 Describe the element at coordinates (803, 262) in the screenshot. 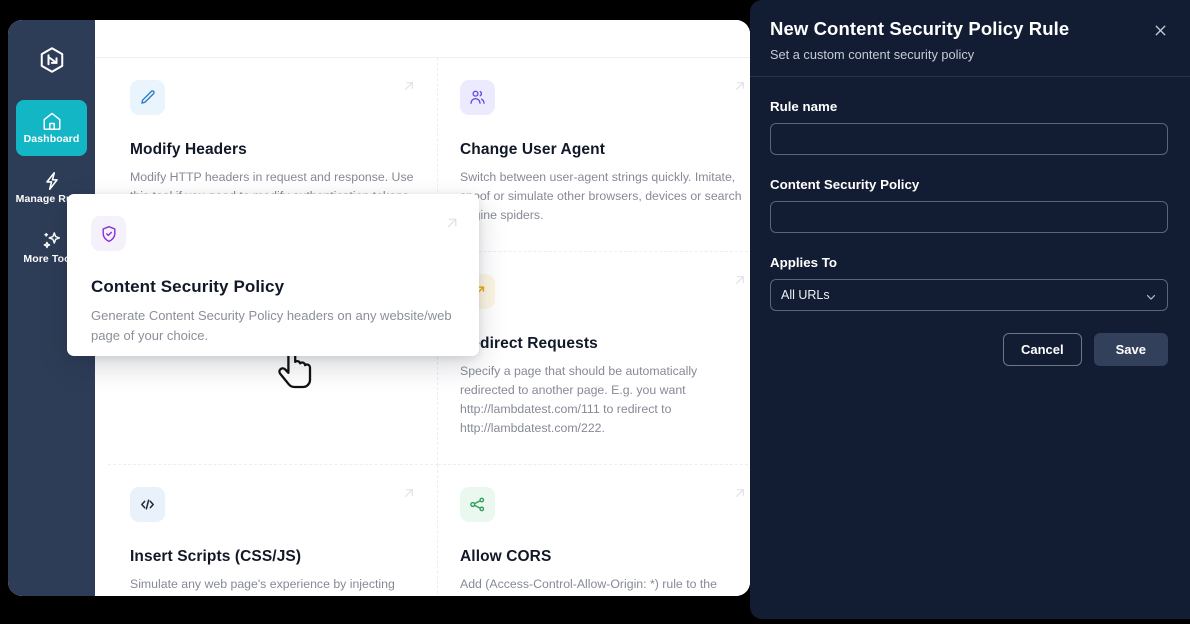

I see `applies-to-label: Applies To` at that location.